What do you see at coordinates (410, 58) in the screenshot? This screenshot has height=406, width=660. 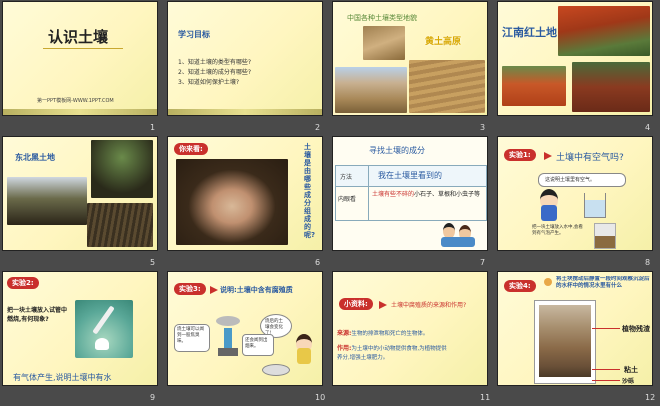 I see `slide-thumbnail-3: 中国各种土壤类型地貌 黄土高原` at bounding box center [410, 58].